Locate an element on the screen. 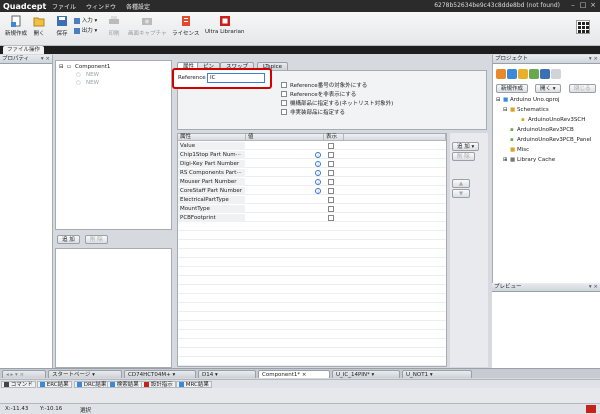 This screenshot has width=600, height=414. menu-file: ファイル is located at coordinates (64, 6).